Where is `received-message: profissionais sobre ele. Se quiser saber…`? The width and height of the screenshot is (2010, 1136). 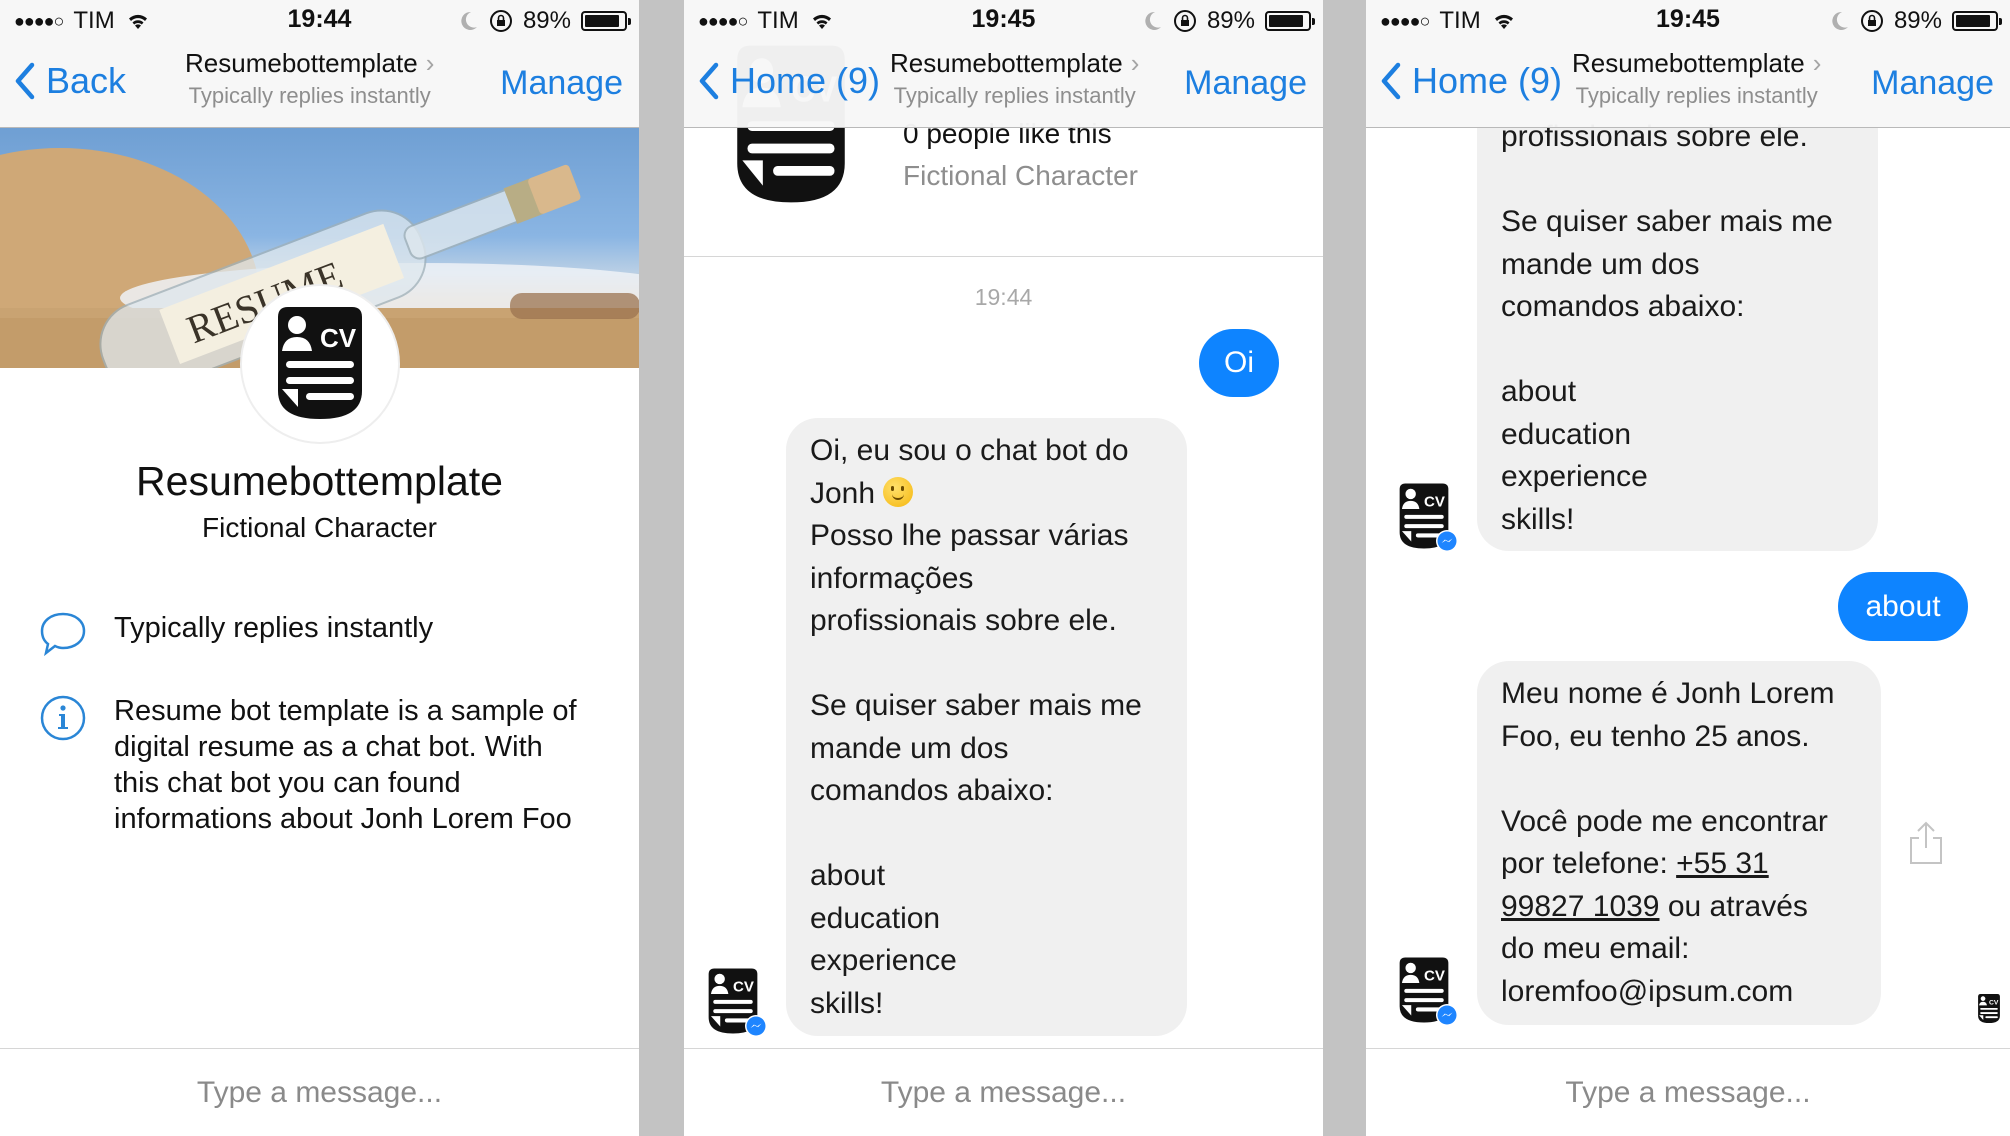 received-message: profissionais sobre ele. Se quiser saber… is located at coordinates (1677, 320).